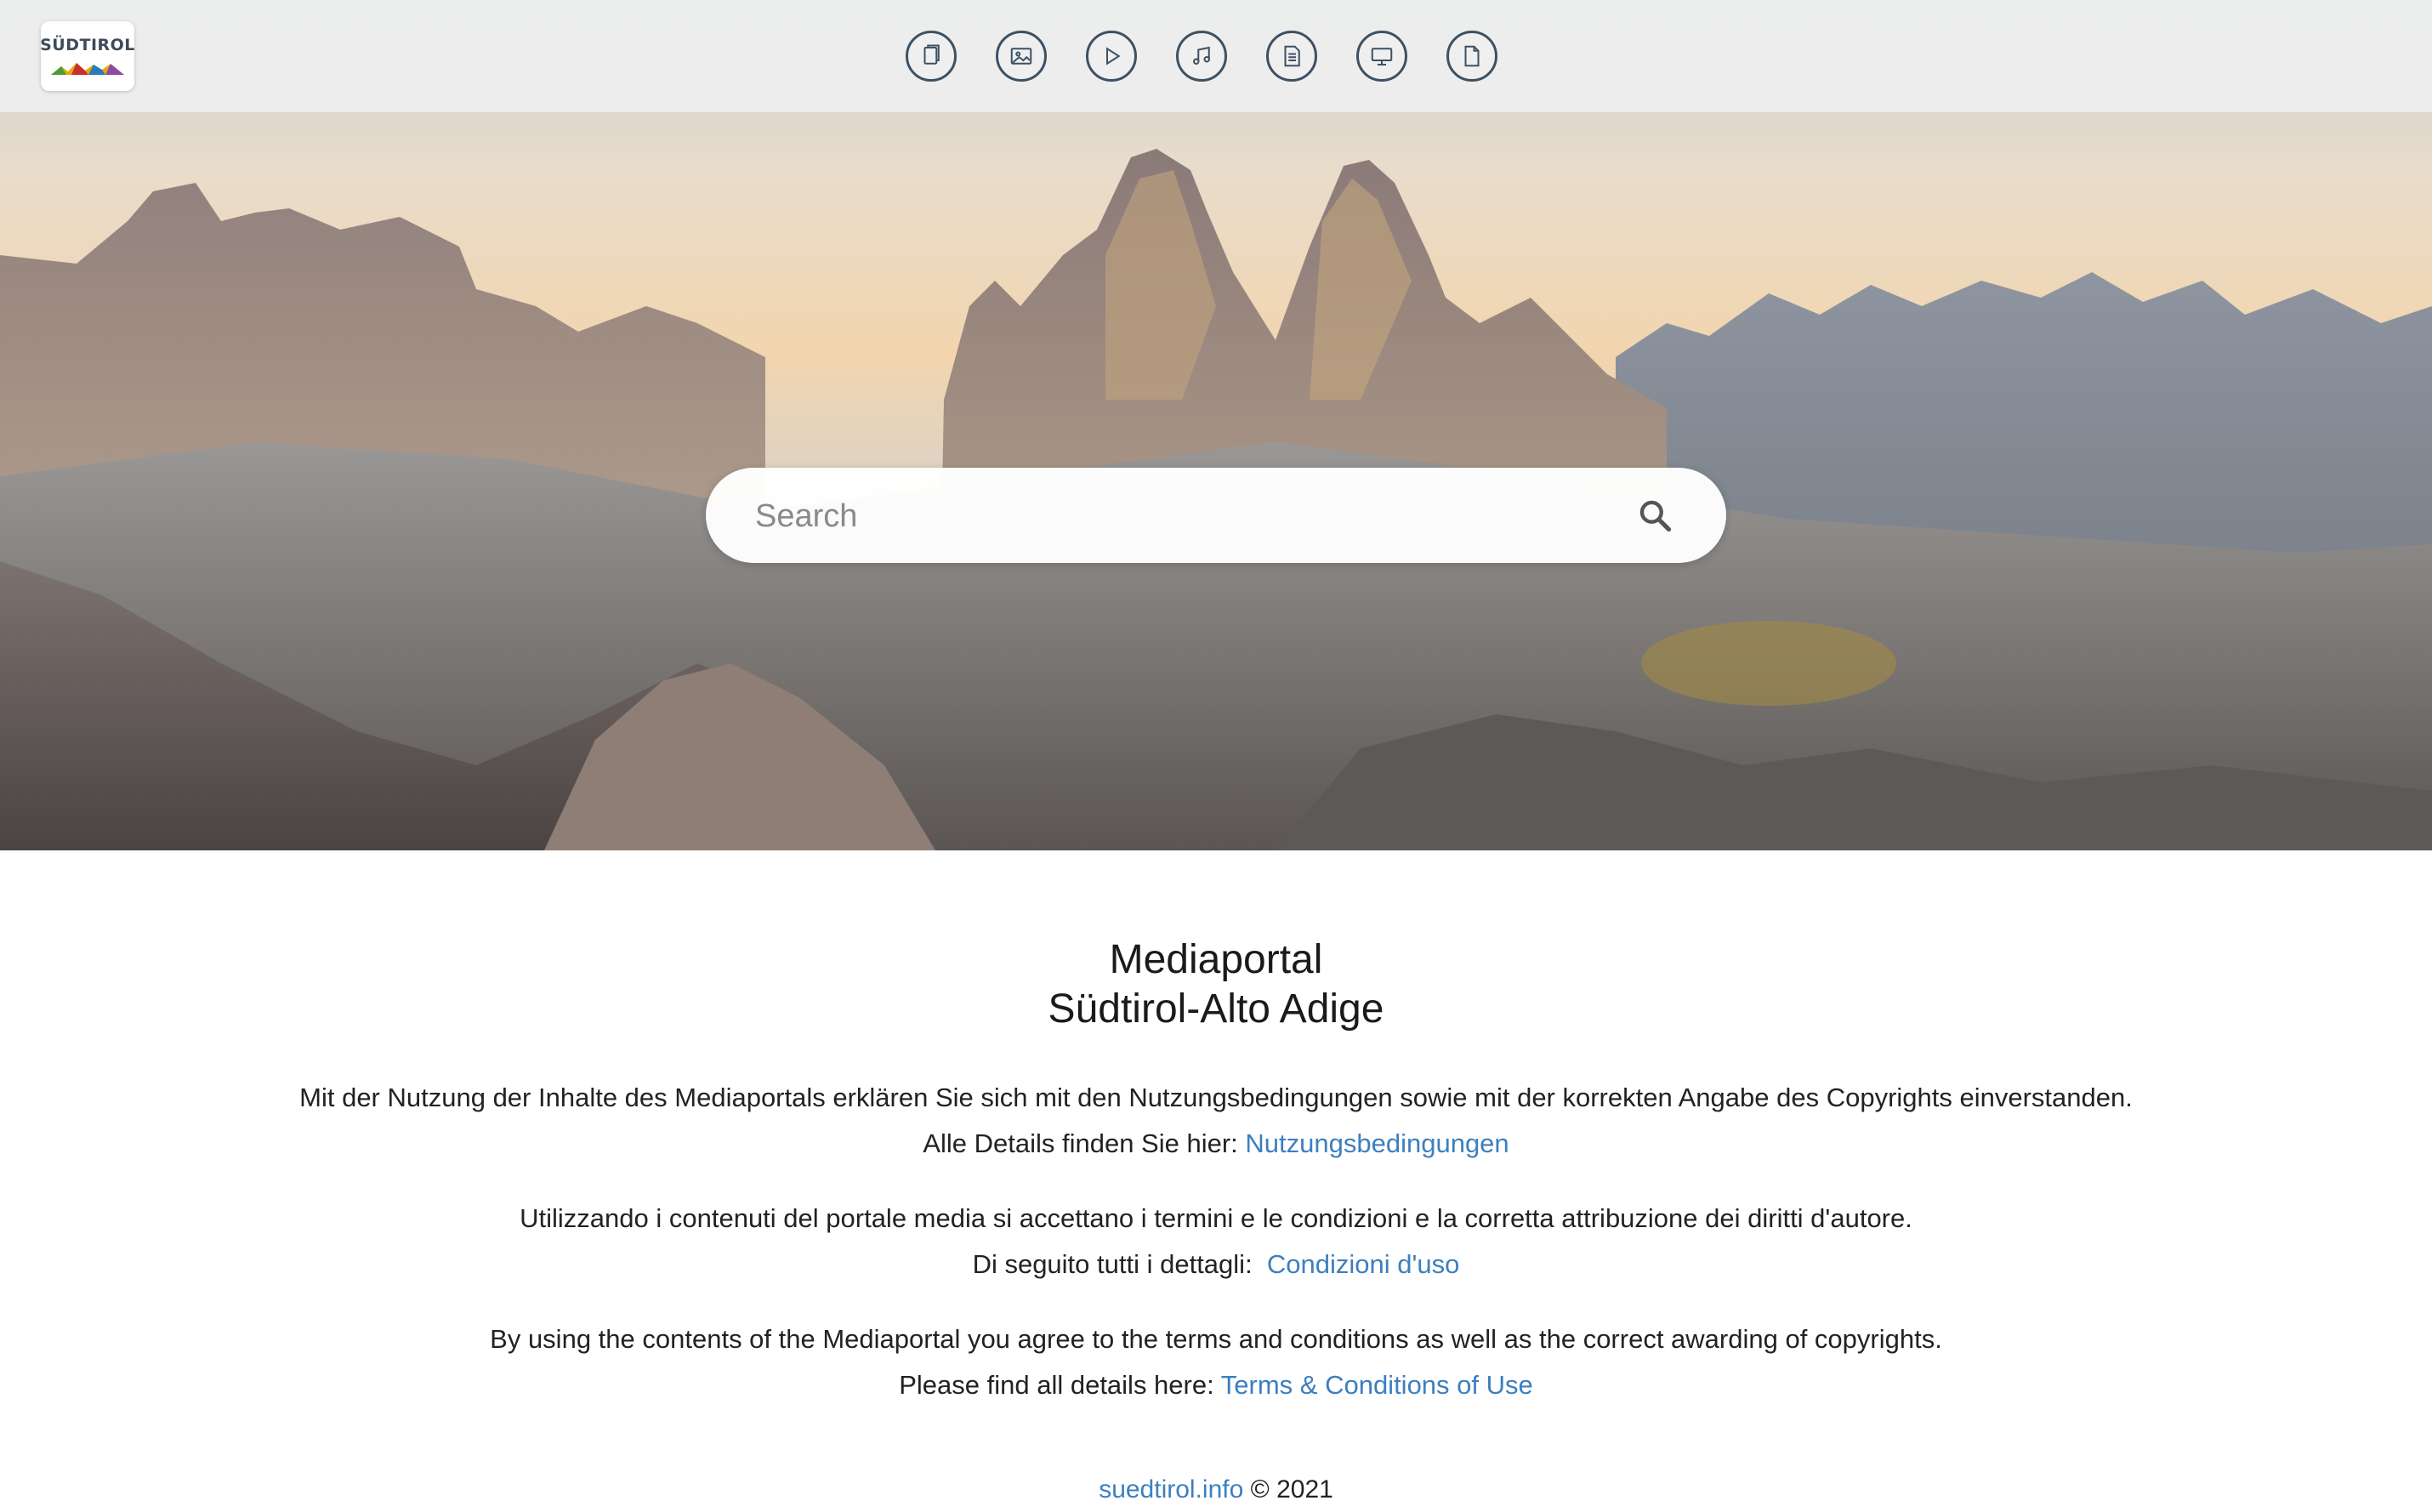  Describe the element at coordinates (1021, 56) in the screenshot. I see `image-icon` at that location.